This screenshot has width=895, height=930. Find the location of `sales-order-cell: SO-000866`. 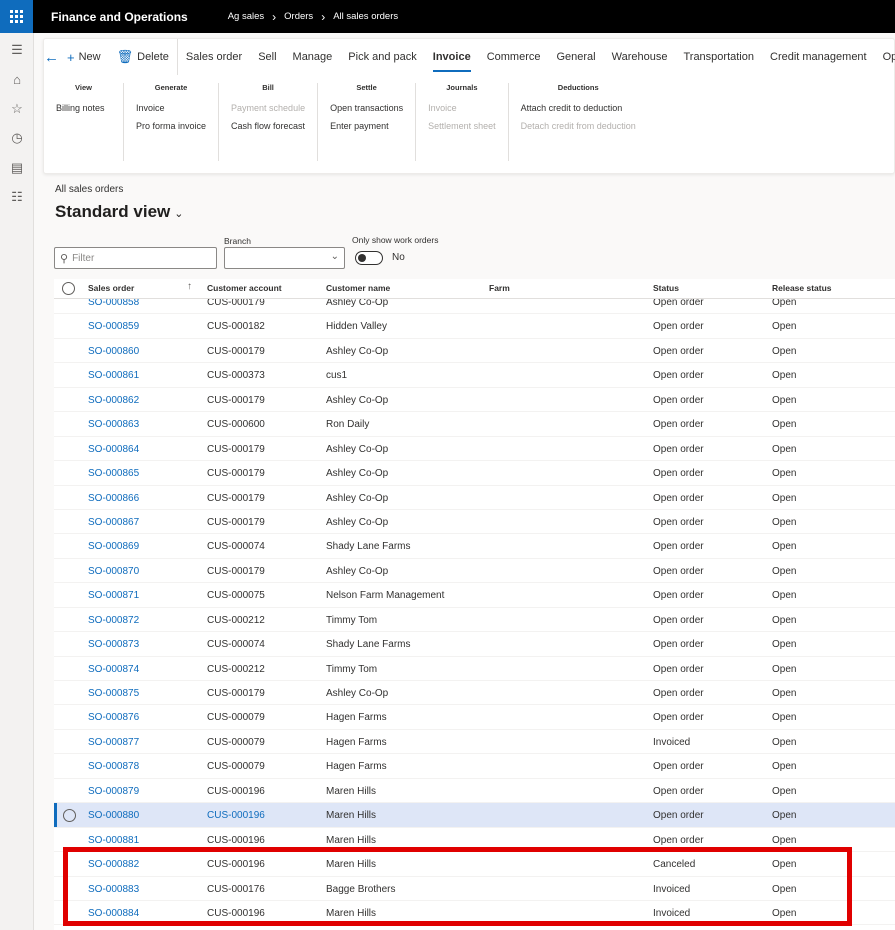

sales-order-cell: SO-000866 is located at coordinates (113, 498).